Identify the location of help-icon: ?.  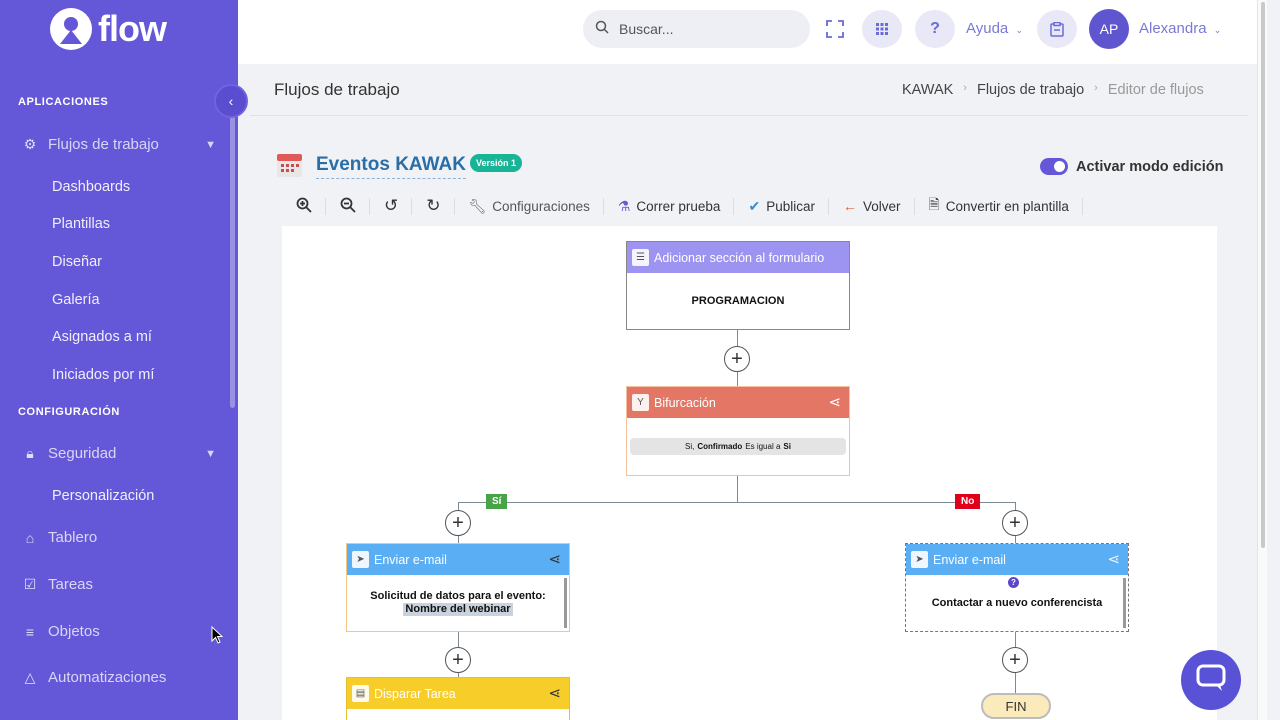
(935, 29).